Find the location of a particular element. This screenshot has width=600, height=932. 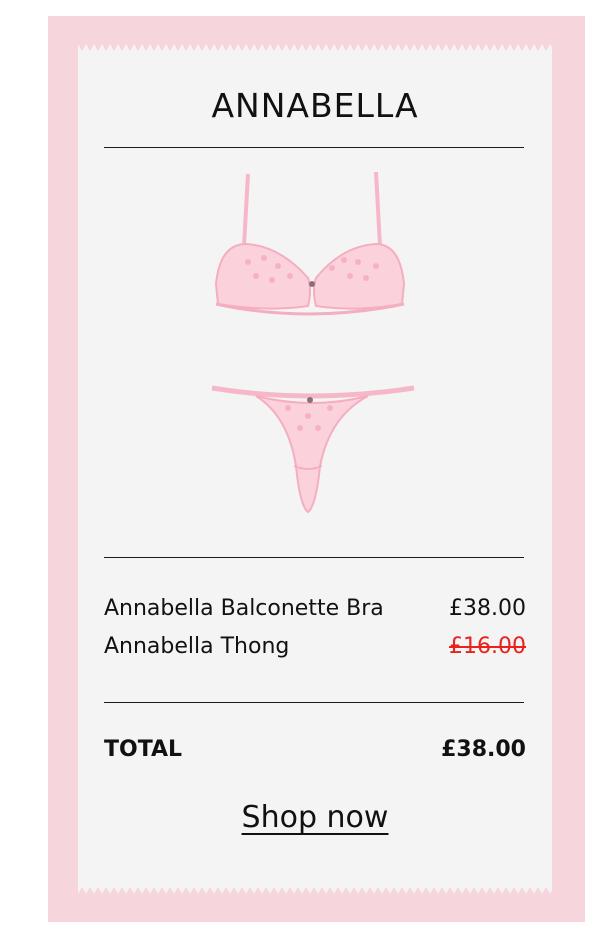

line-item-name: Annabella Thong is located at coordinates (197, 646).